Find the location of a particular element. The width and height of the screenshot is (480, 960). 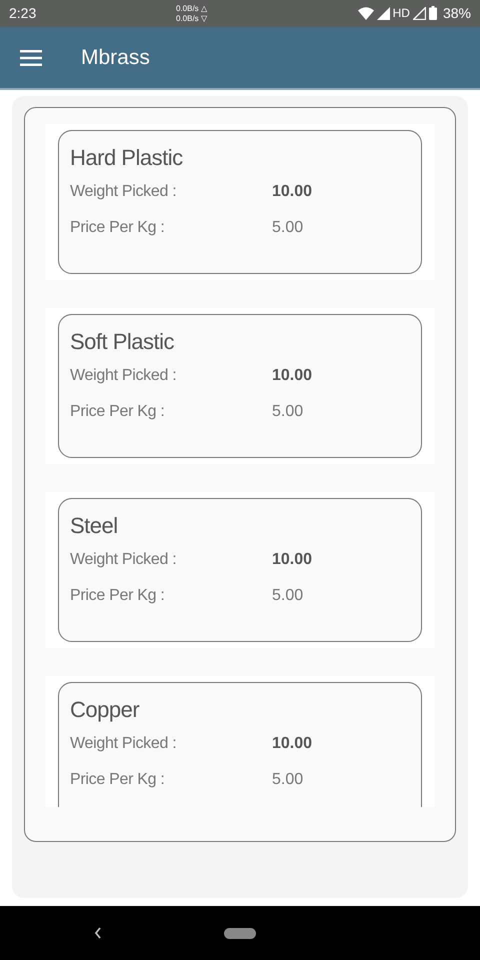

download-speed: 0.0B/s ▽ is located at coordinates (191, 19).